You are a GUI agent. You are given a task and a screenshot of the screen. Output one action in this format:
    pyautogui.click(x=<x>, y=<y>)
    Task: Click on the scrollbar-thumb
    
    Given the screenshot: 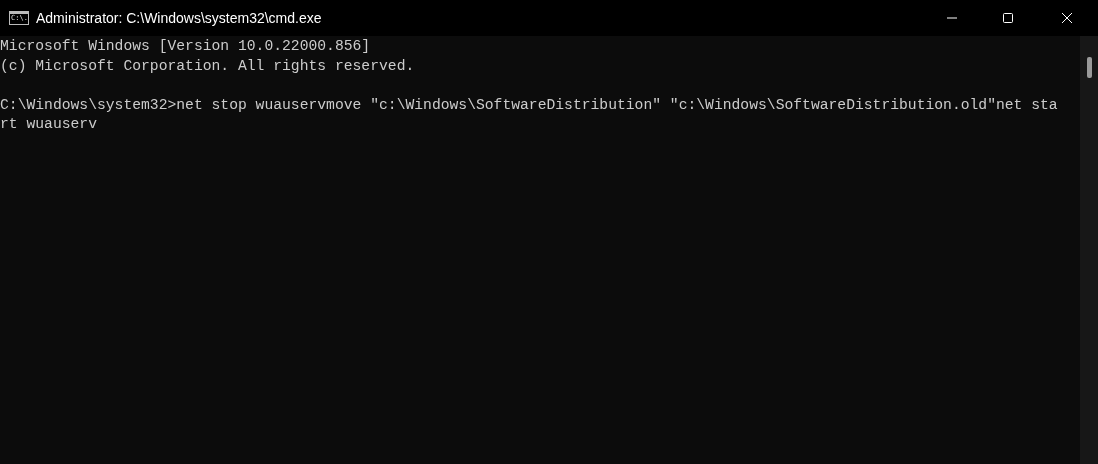 What is the action you would take?
    pyautogui.click(x=1089, y=67)
    